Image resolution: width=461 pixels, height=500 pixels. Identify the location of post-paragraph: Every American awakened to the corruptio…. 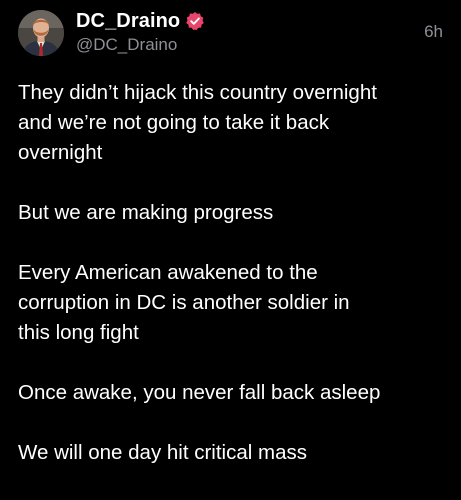
(184, 302).